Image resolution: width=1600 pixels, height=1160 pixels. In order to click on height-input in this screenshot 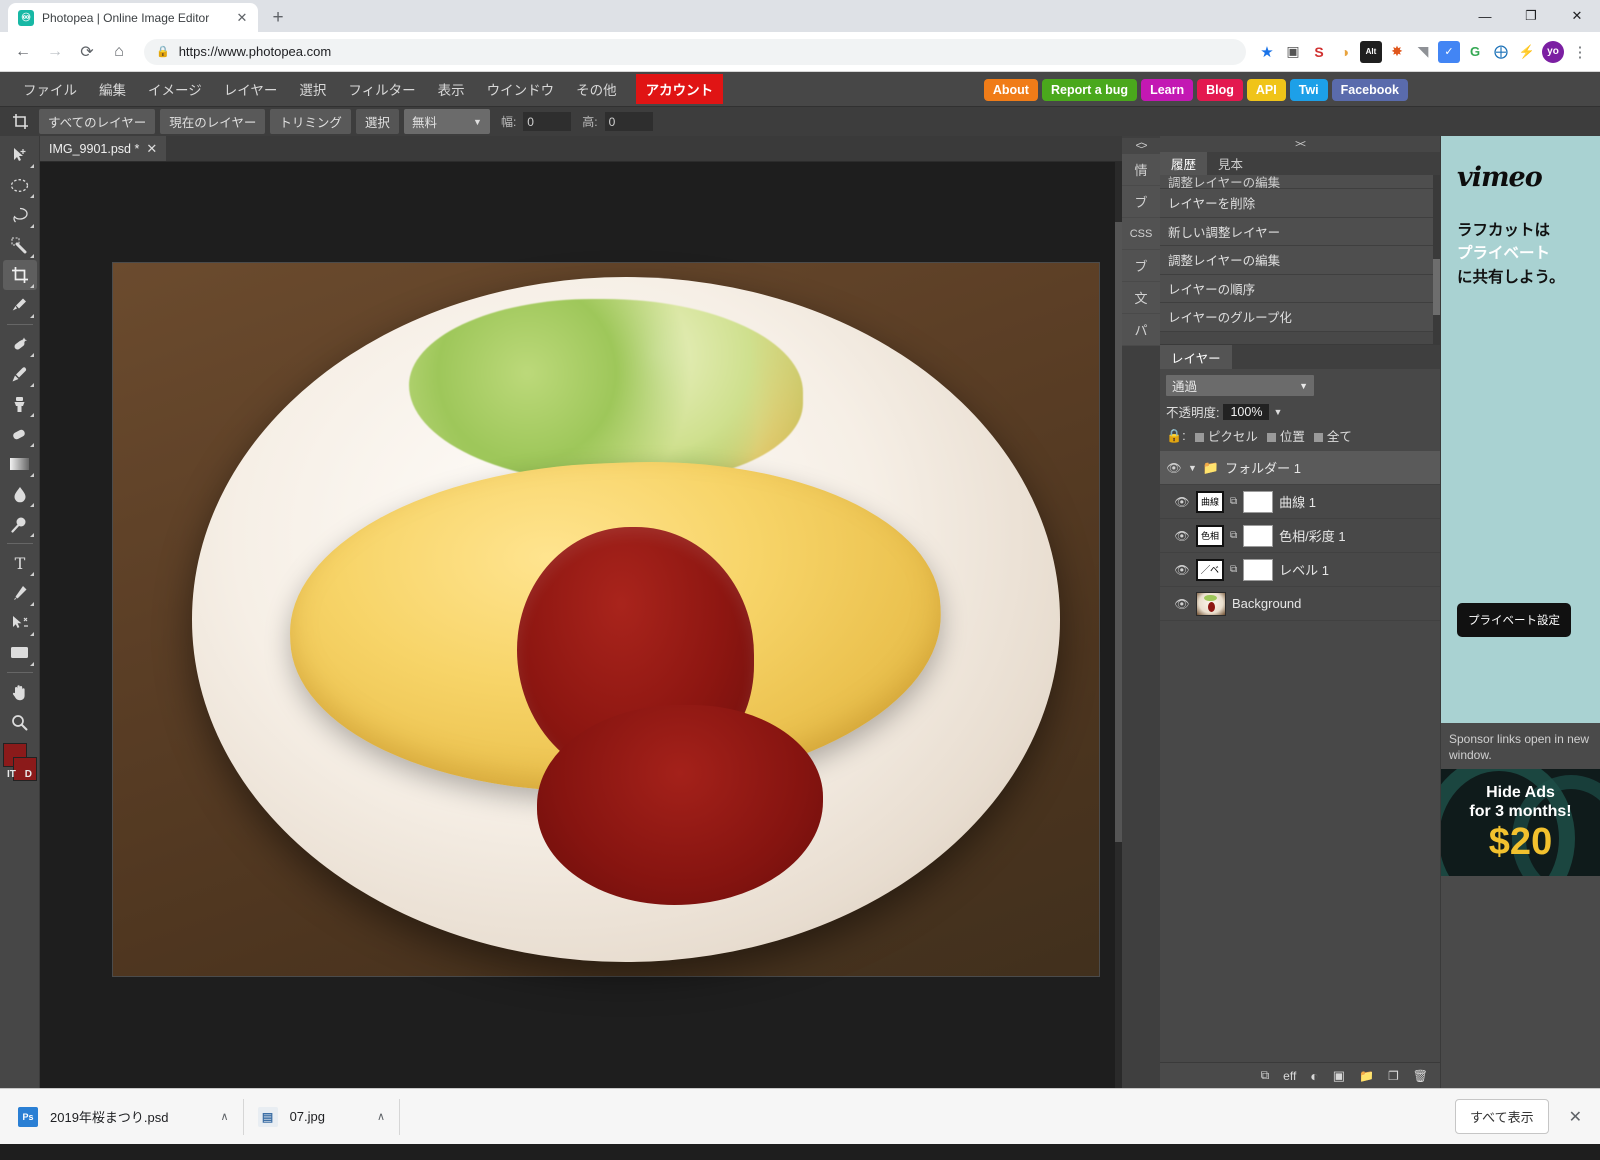, I will do `click(628, 121)`.